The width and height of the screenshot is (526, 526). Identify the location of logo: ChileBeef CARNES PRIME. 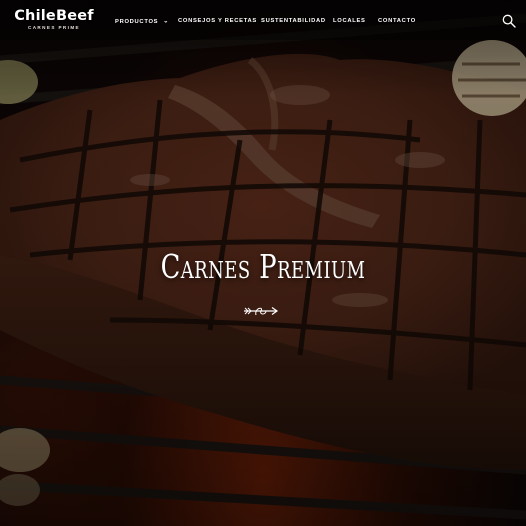
(54, 19).